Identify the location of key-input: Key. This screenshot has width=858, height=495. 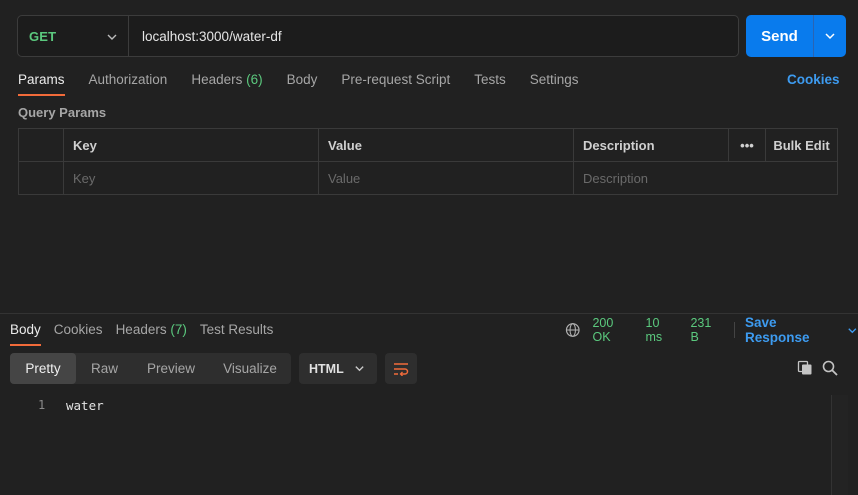
(191, 178).